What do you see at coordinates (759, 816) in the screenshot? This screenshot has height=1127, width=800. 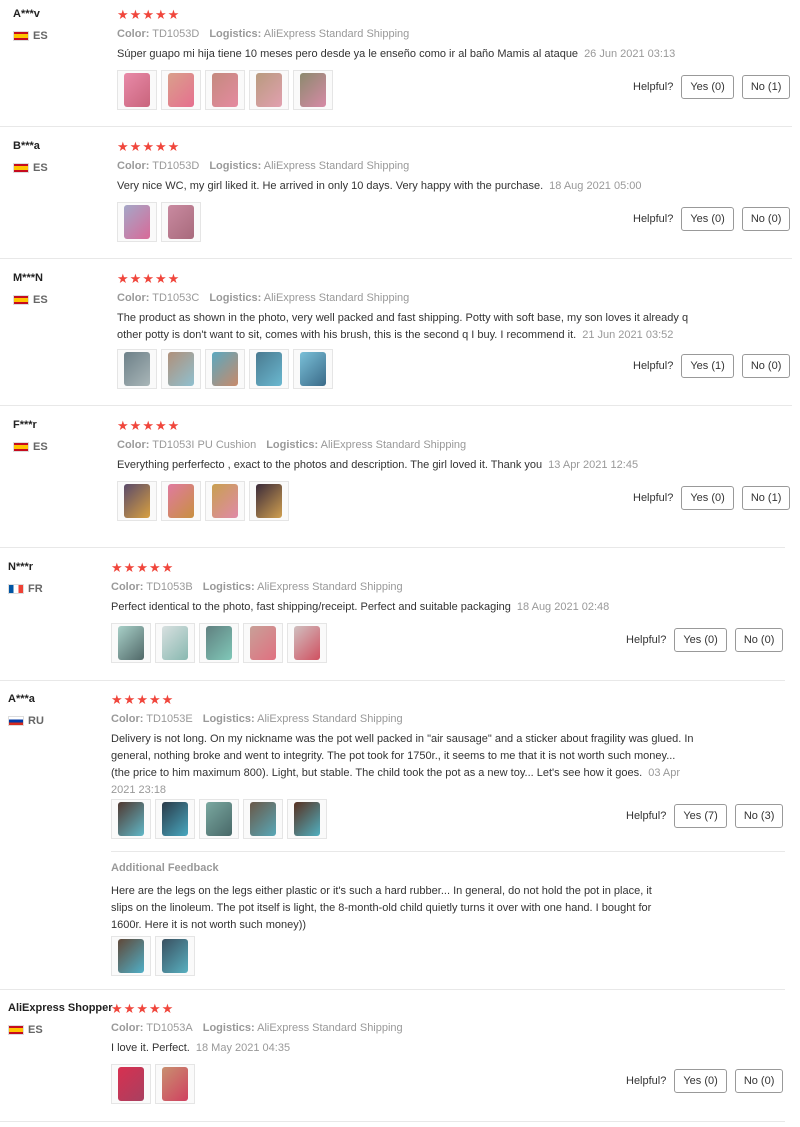 I see `helpful-no-button: No (3)` at bounding box center [759, 816].